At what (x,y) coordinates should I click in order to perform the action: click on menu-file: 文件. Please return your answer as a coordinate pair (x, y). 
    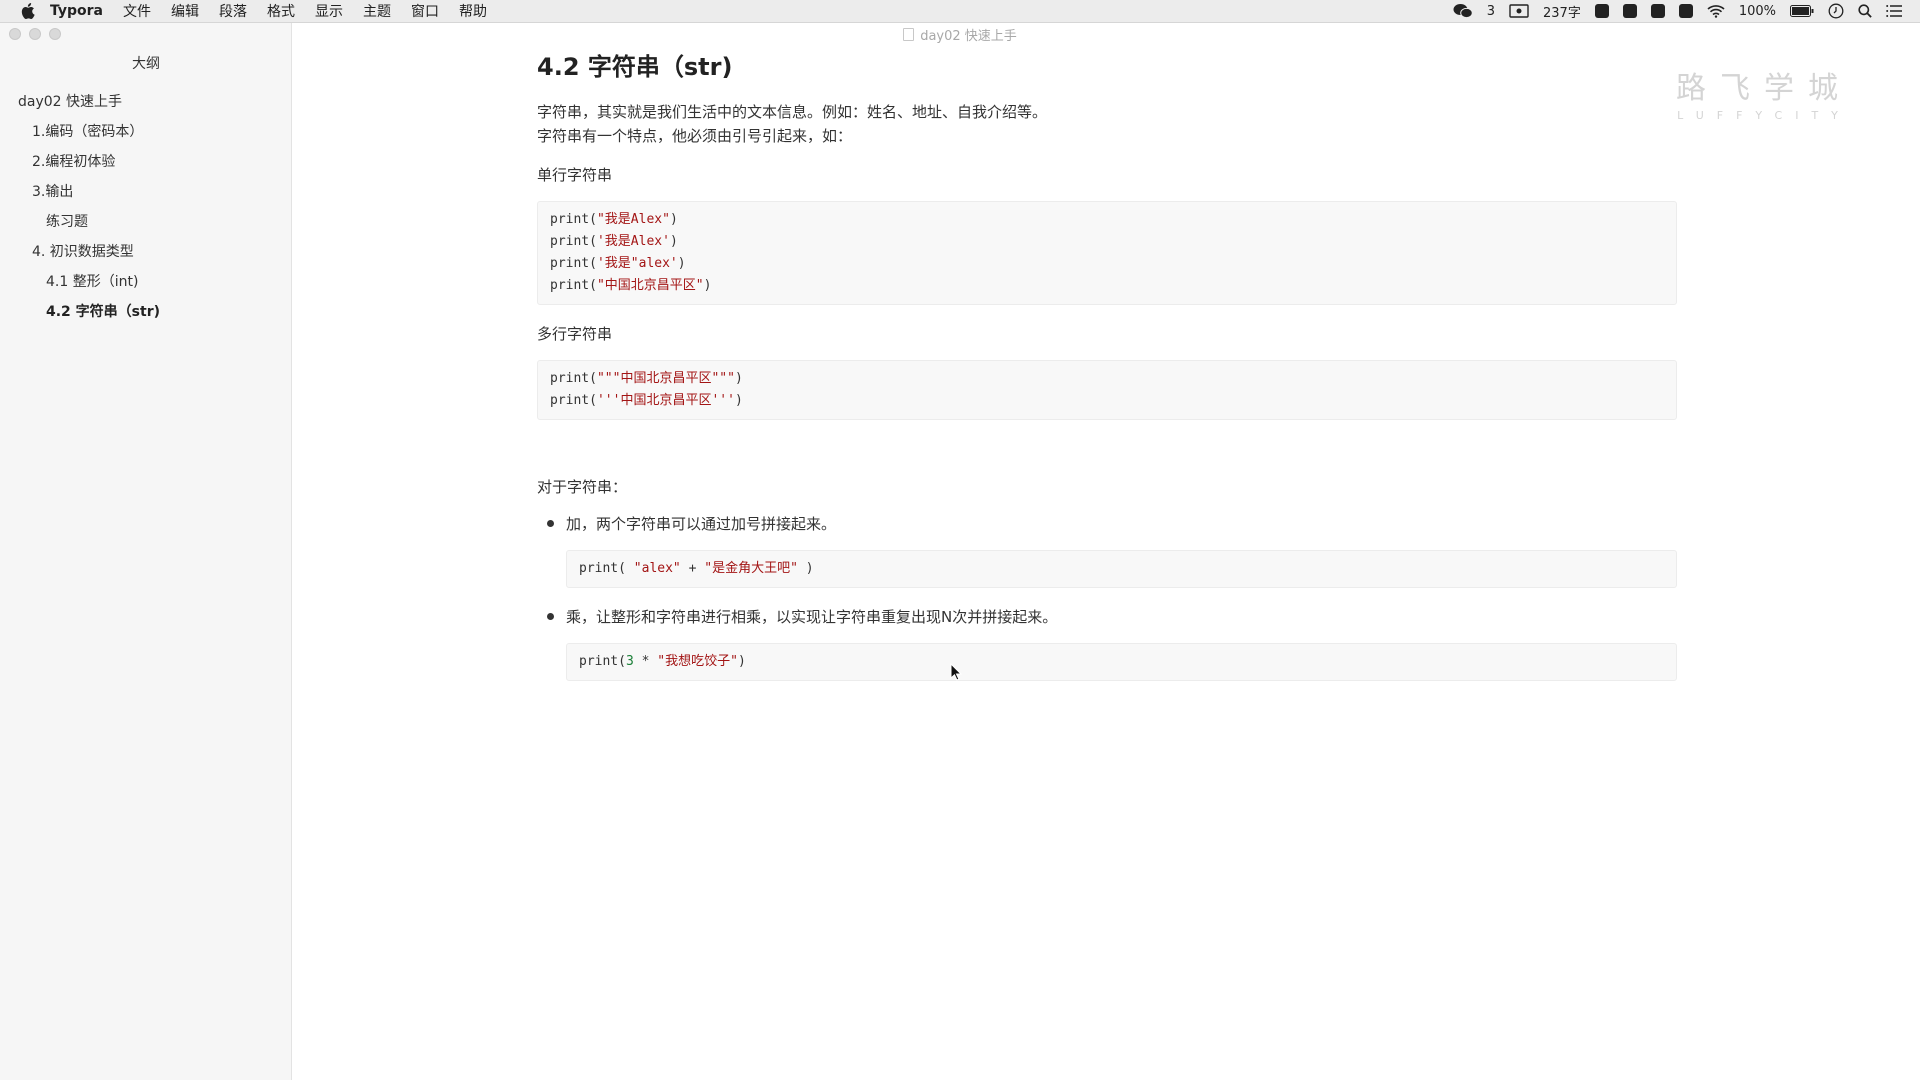
    Looking at the image, I should click on (137, 11).